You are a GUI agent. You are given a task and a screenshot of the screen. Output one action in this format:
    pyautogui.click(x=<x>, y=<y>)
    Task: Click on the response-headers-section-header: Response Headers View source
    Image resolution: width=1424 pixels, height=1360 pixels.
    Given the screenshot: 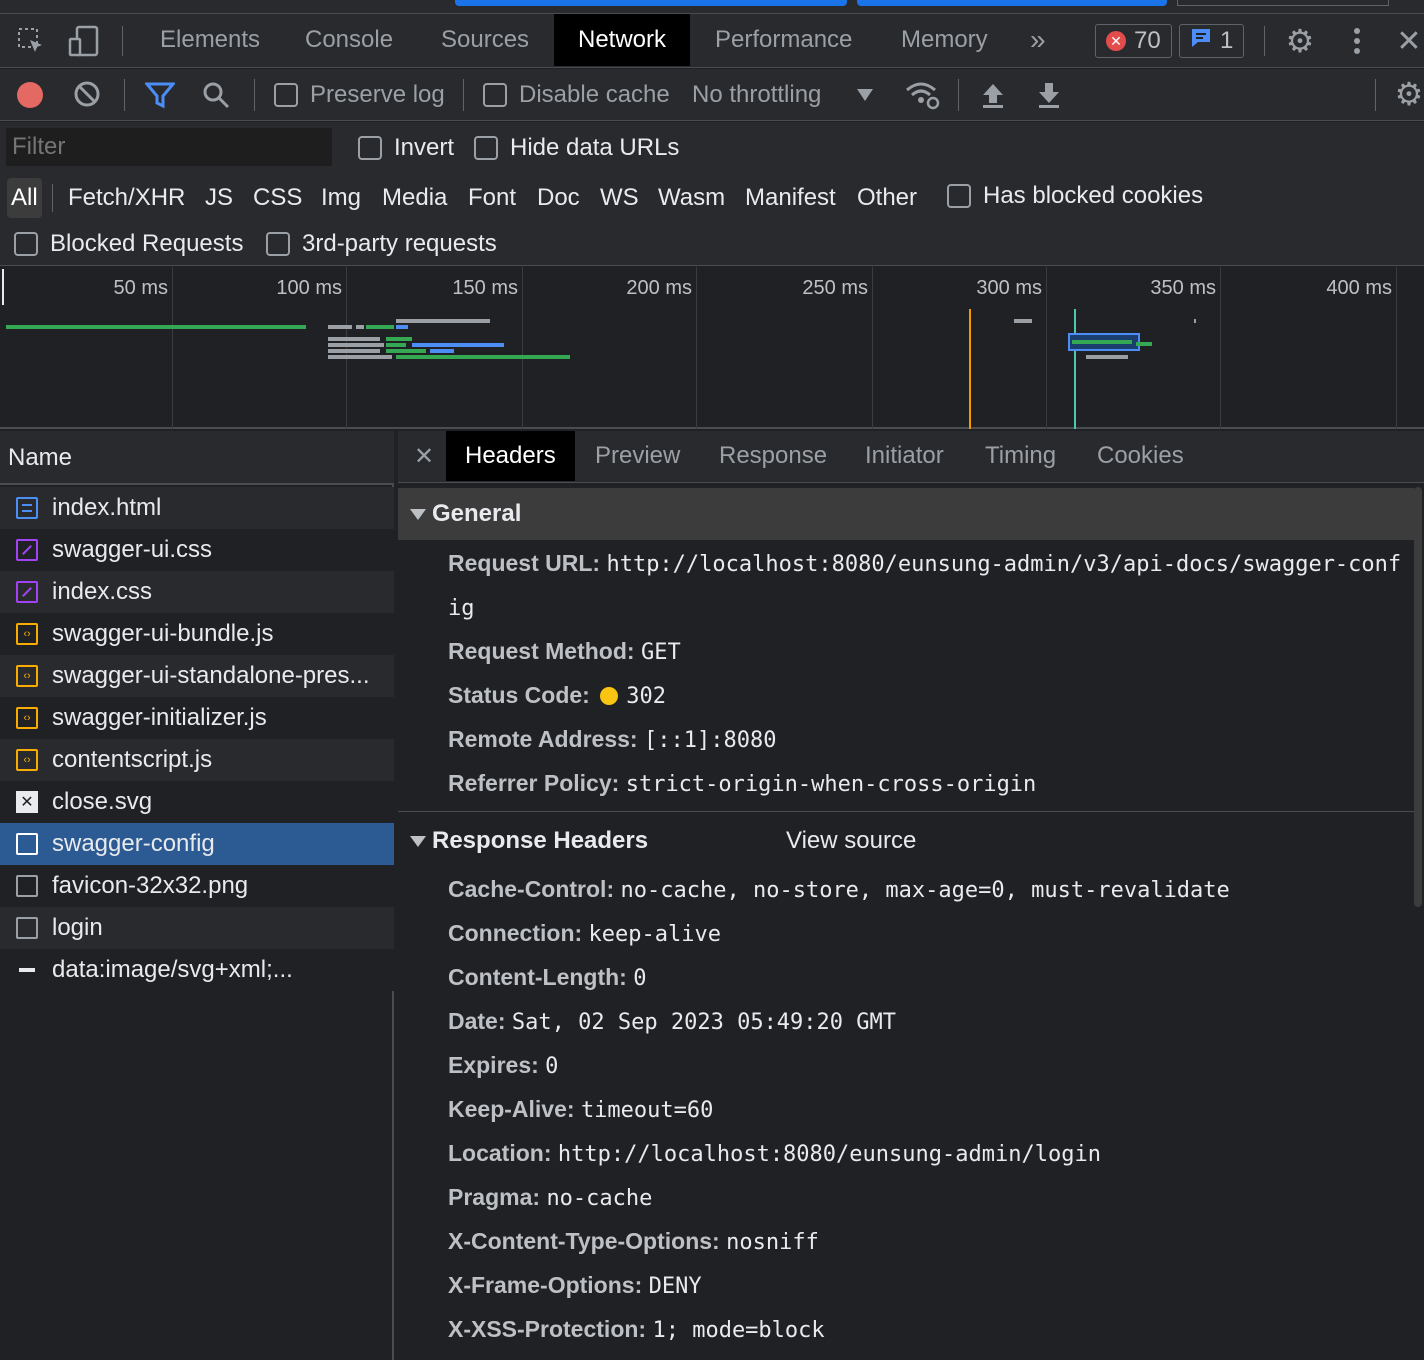 What is the action you would take?
    pyautogui.click(x=906, y=841)
    